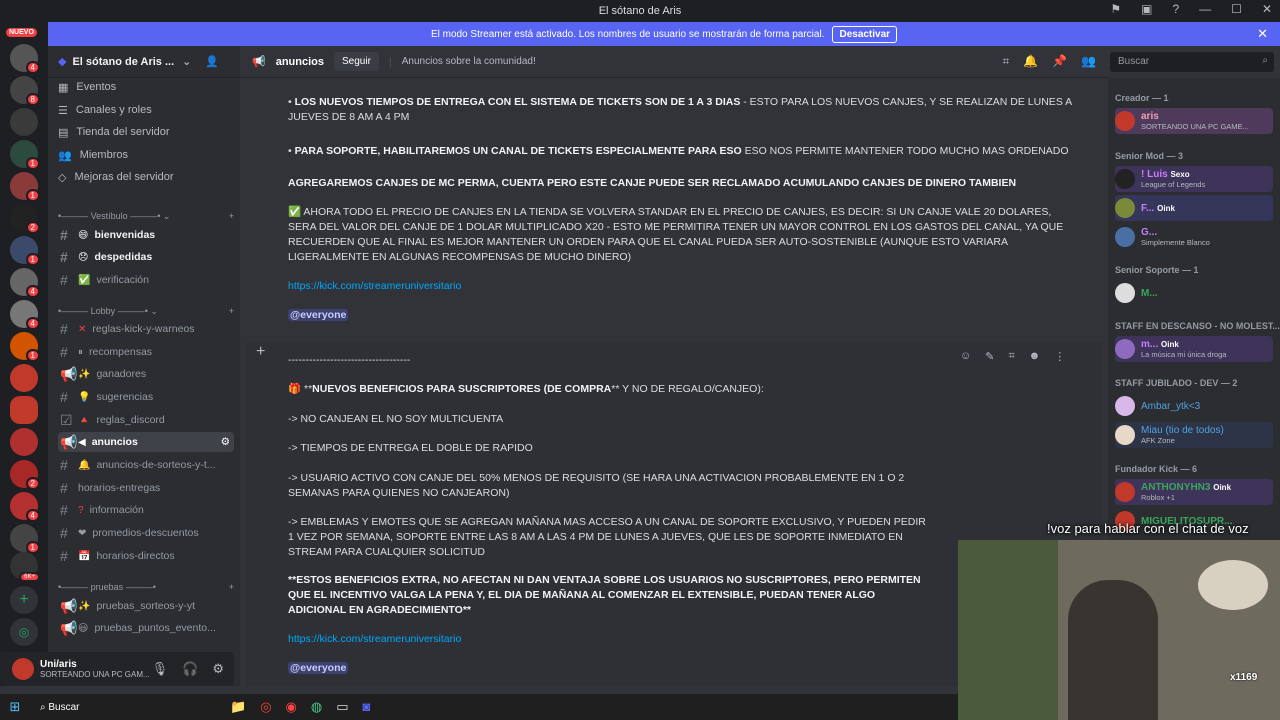 This screenshot has height=720, width=1280. Describe the element at coordinates (25, 91) in the screenshot. I see `server-icon: 8` at that location.